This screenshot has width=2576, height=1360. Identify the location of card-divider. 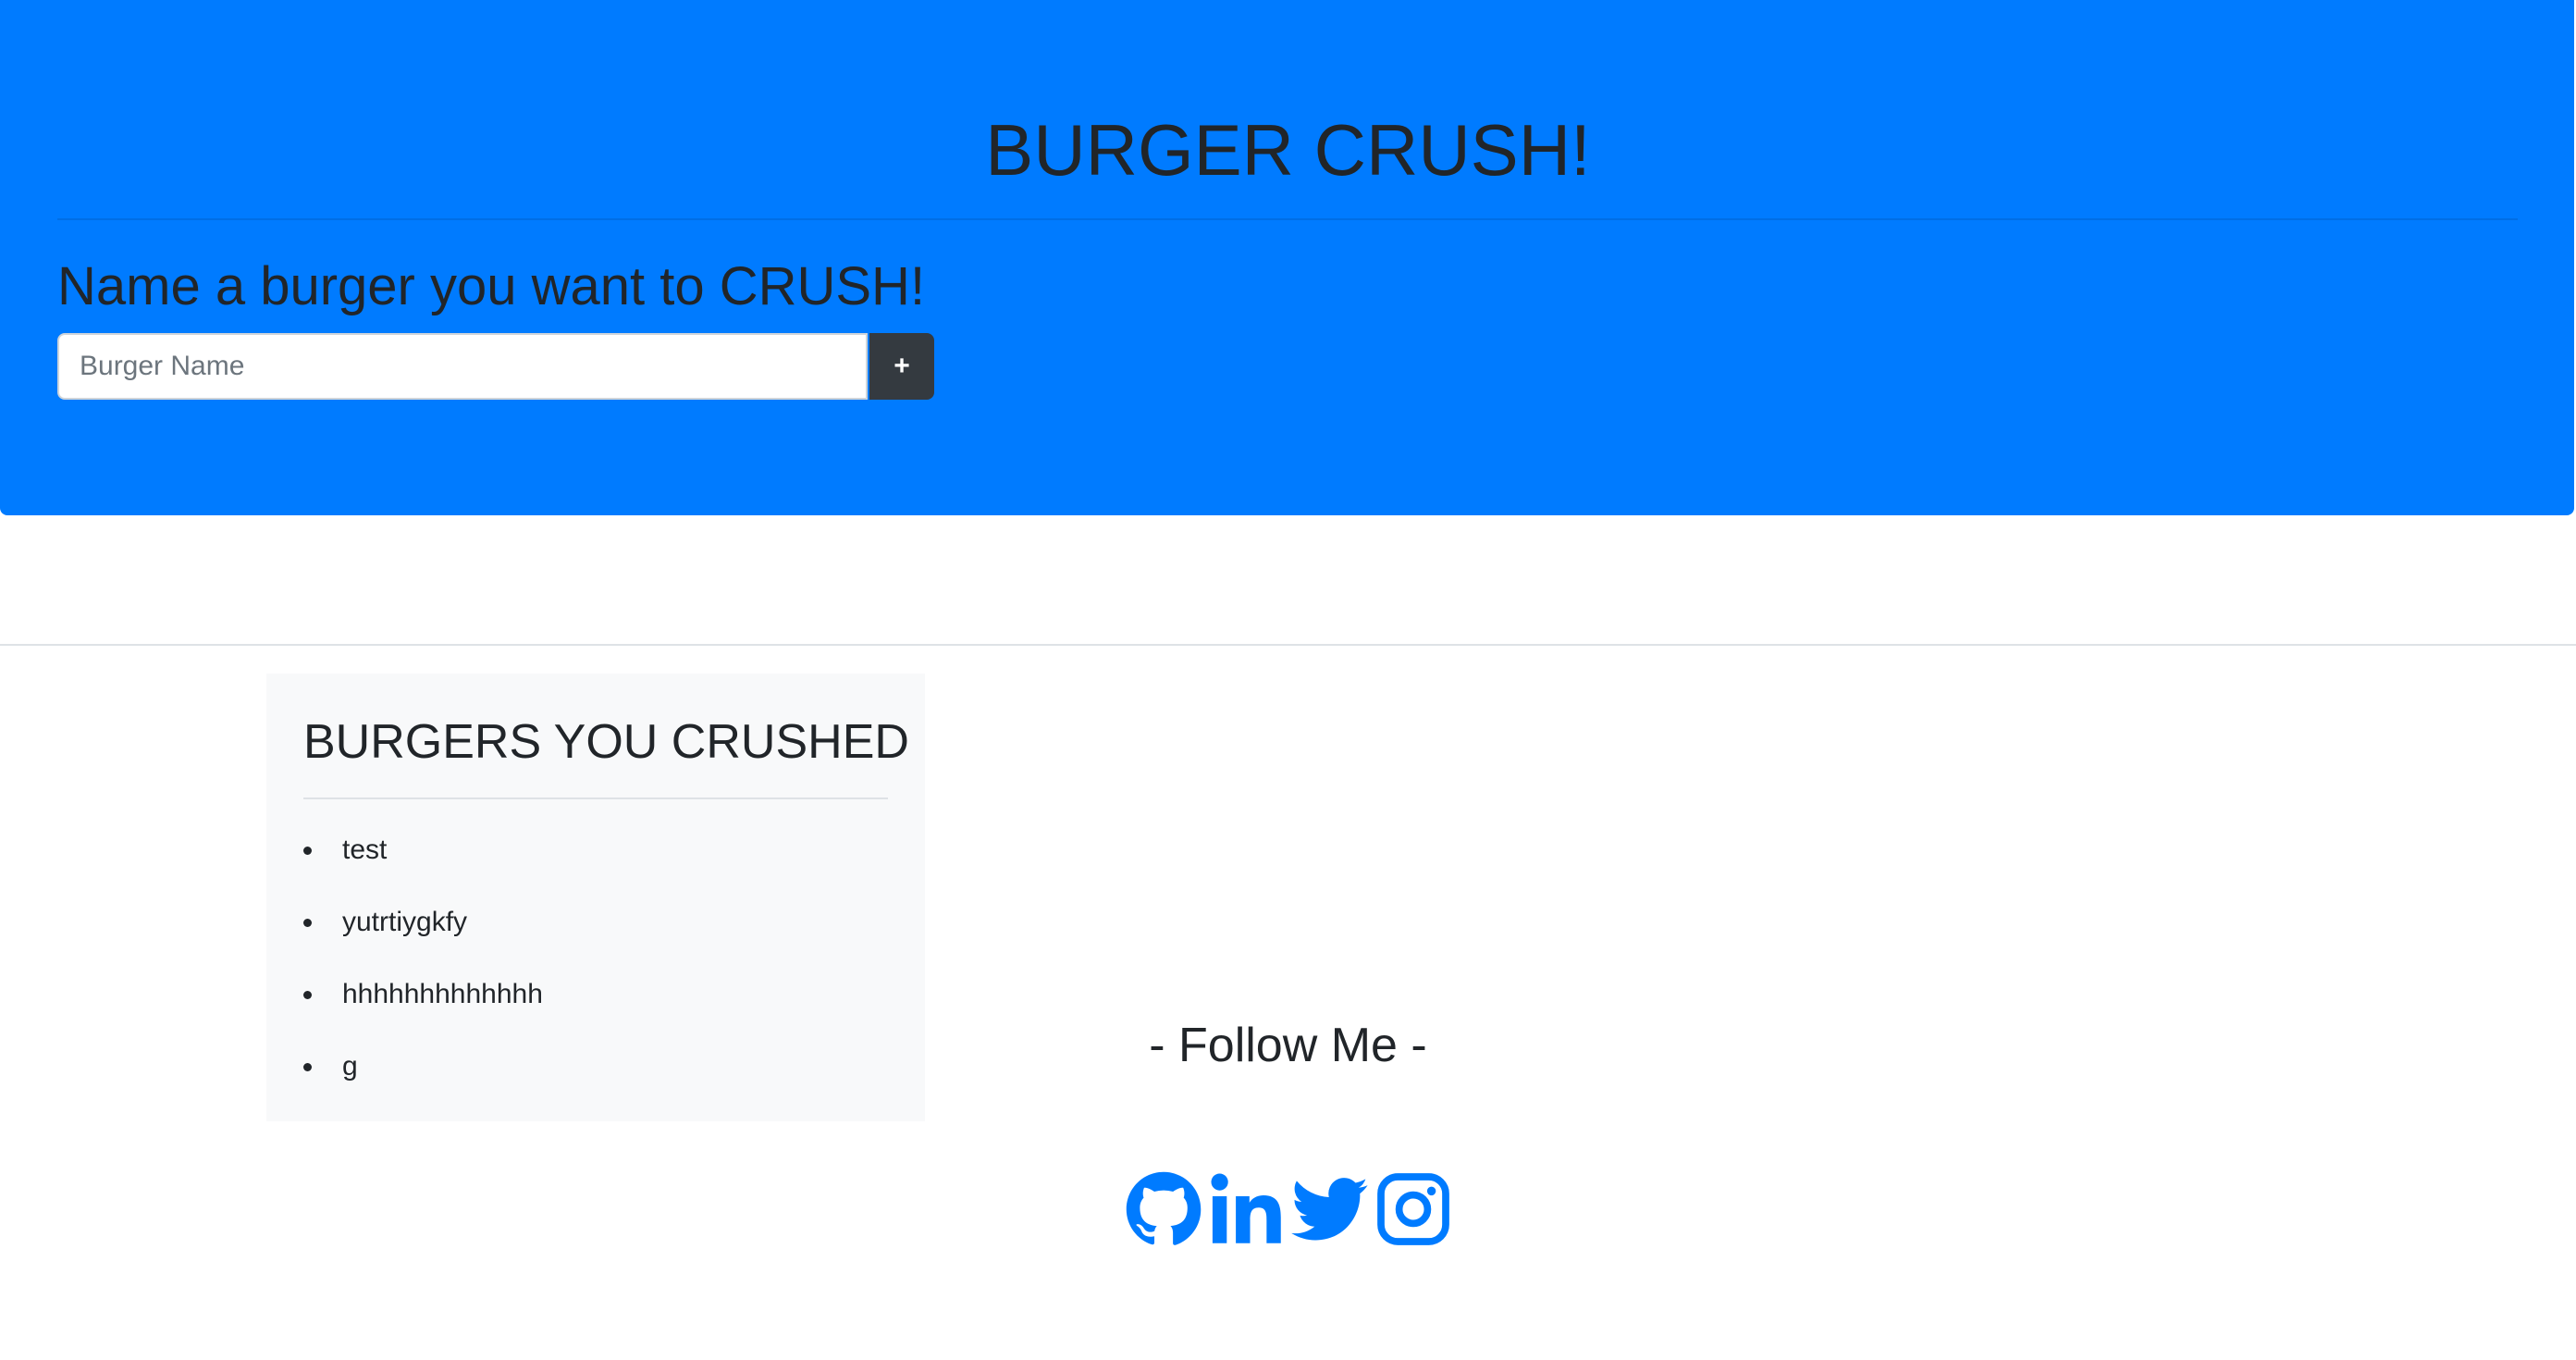
(595, 798).